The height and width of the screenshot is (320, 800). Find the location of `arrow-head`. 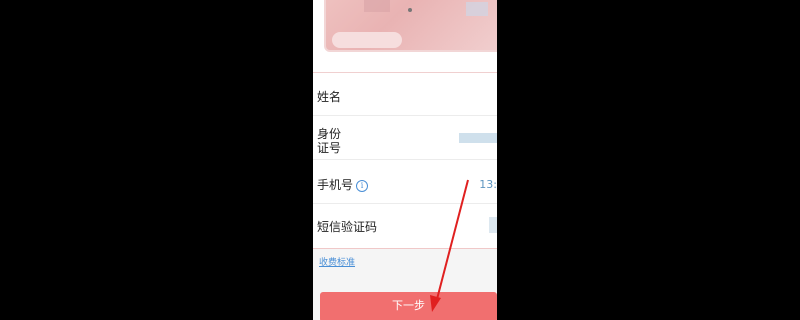

arrow-head is located at coordinates (435, 303).